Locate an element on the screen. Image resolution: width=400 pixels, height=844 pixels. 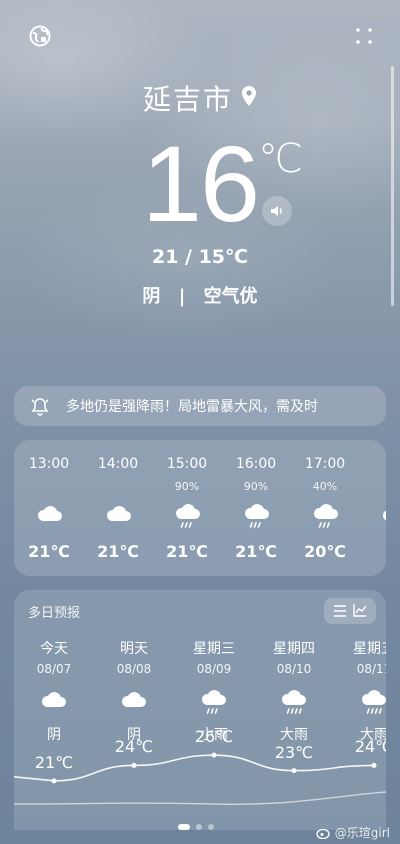
speaker-icon is located at coordinates (277, 211).